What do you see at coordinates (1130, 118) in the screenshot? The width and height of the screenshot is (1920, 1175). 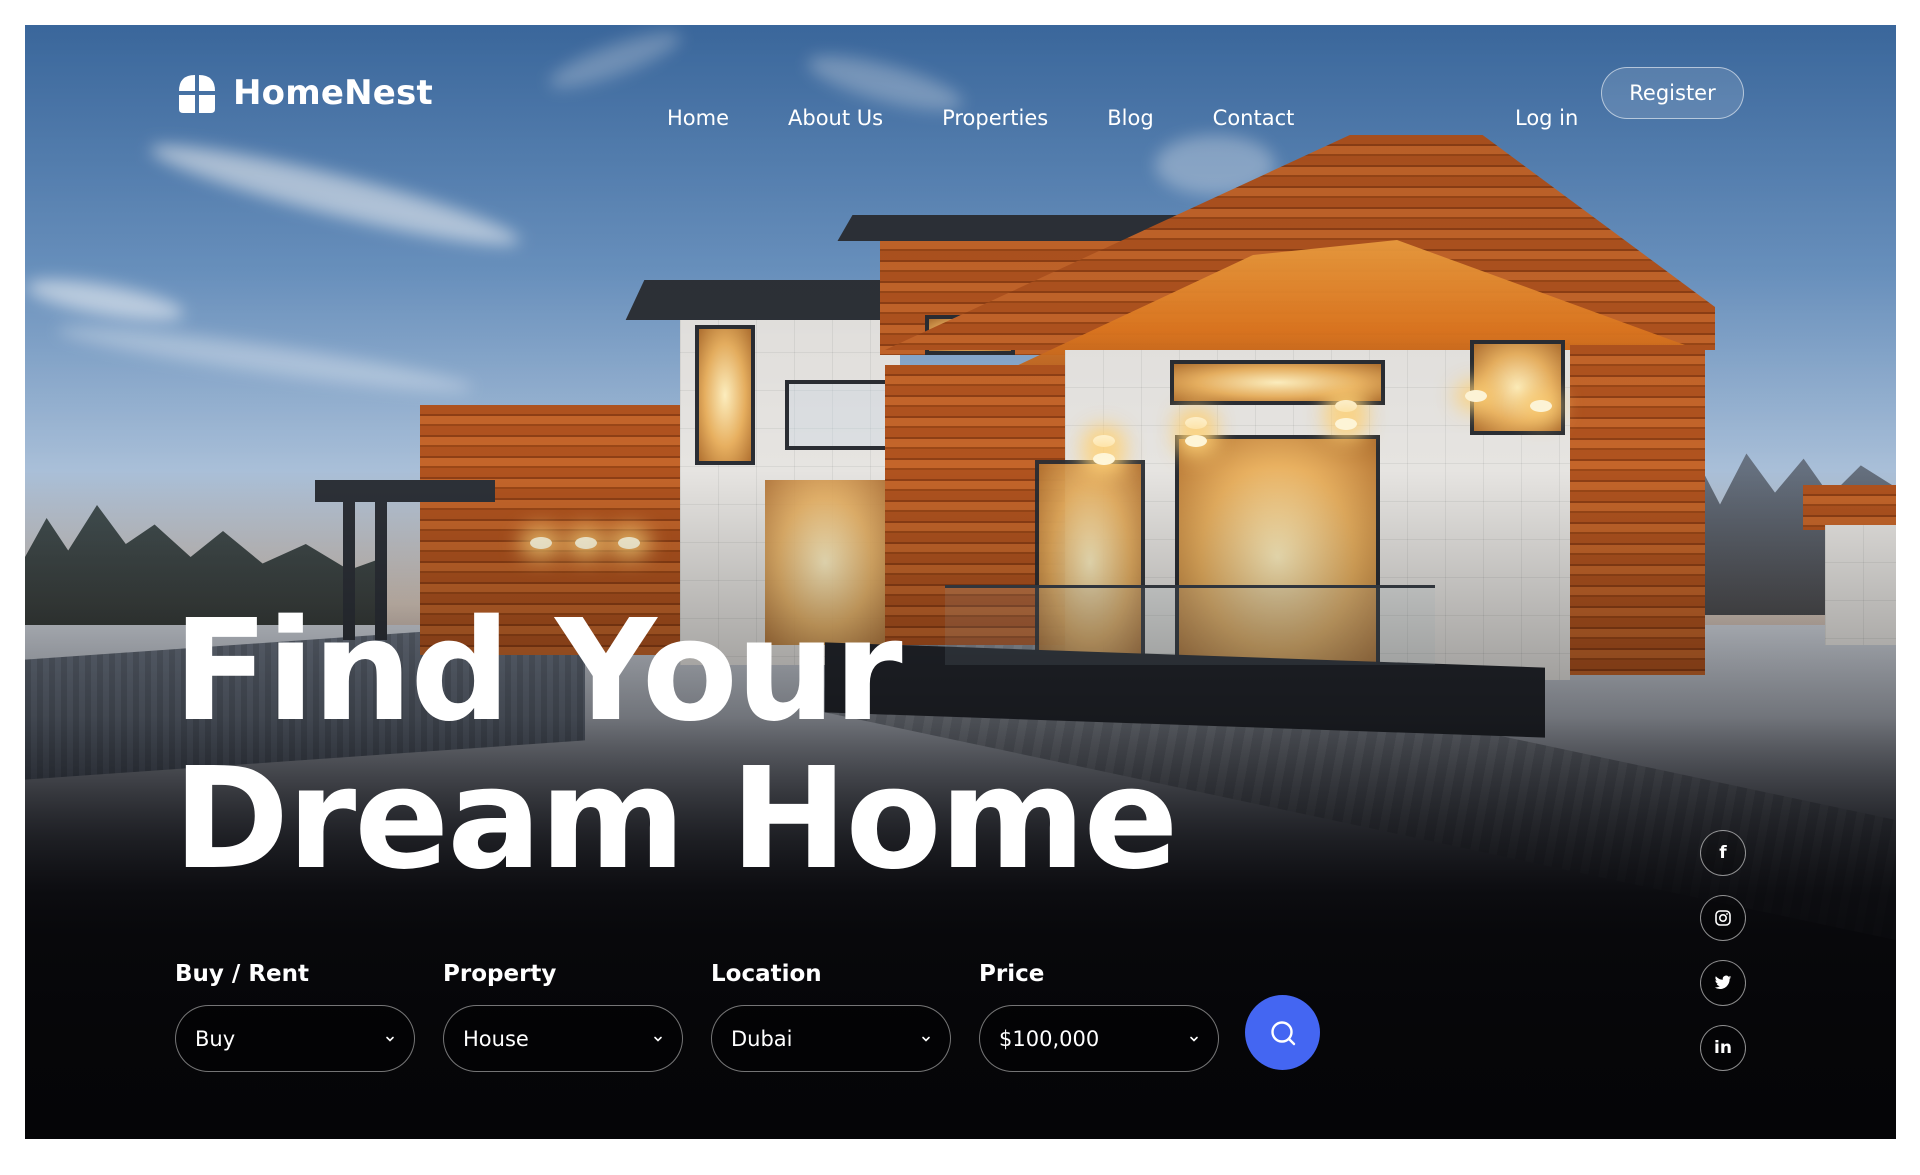 I see `nav-link-blog: Blog` at bounding box center [1130, 118].